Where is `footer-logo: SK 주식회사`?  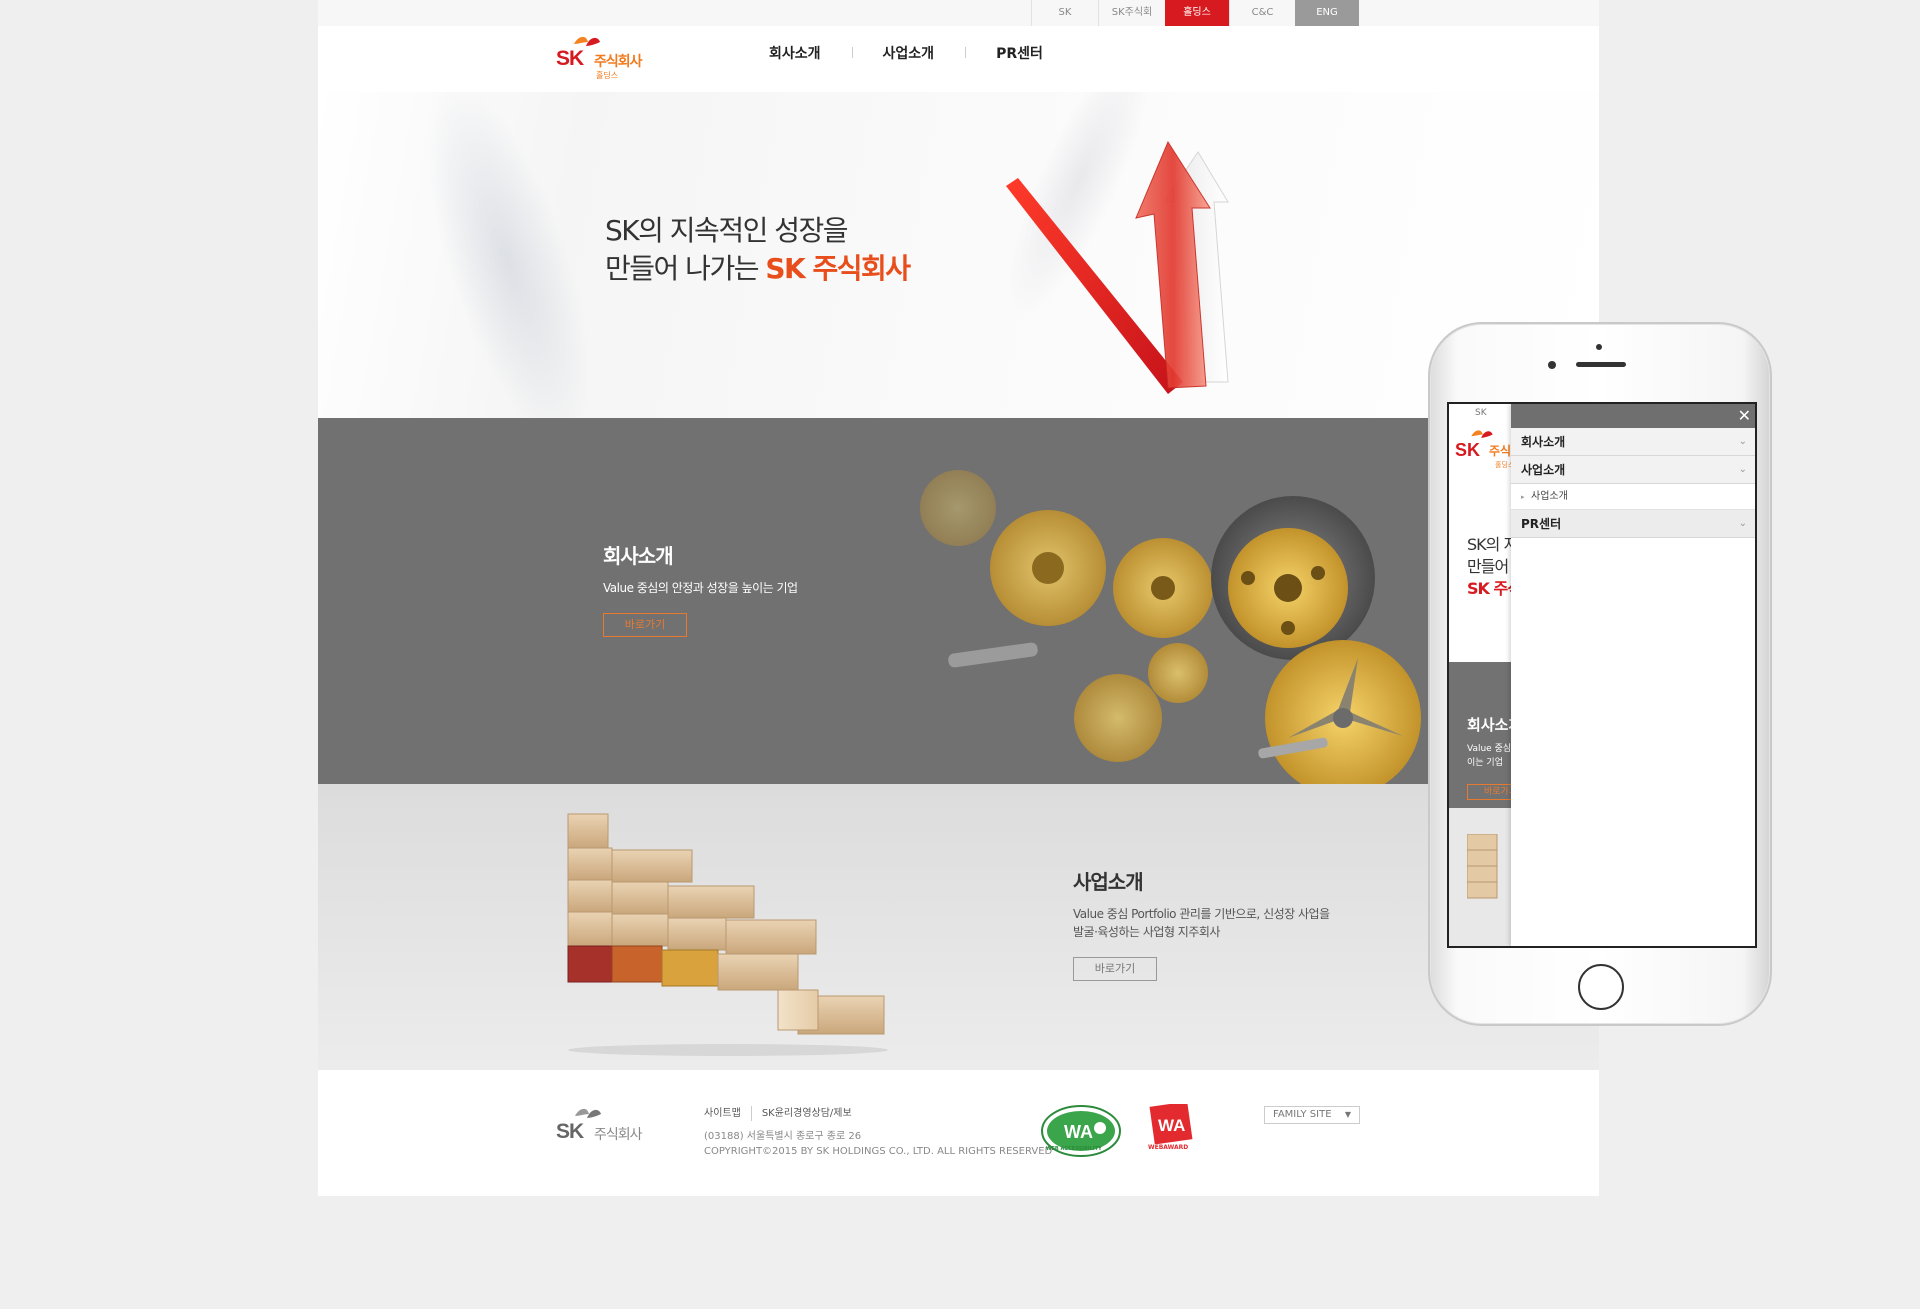 footer-logo: SK 주식회사 is located at coordinates (611, 1126).